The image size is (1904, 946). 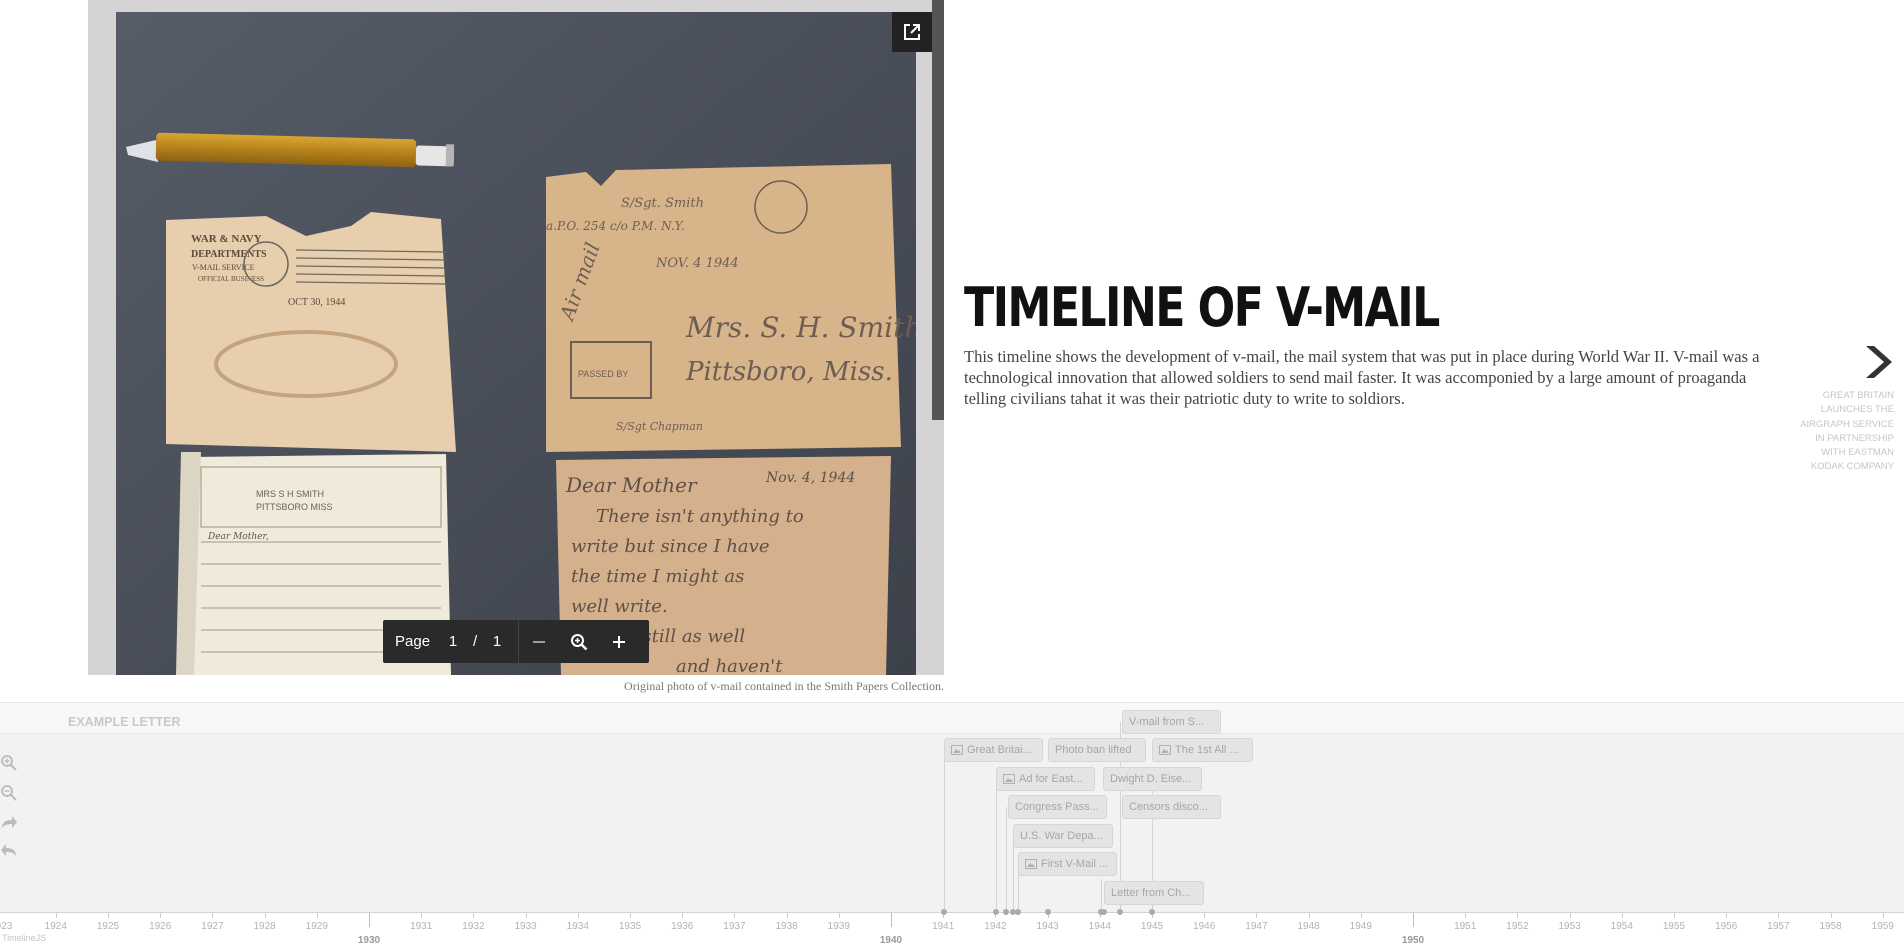 What do you see at coordinates (369, 940) in the screenshot?
I see `axis-decade-label: 1930` at bounding box center [369, 940].